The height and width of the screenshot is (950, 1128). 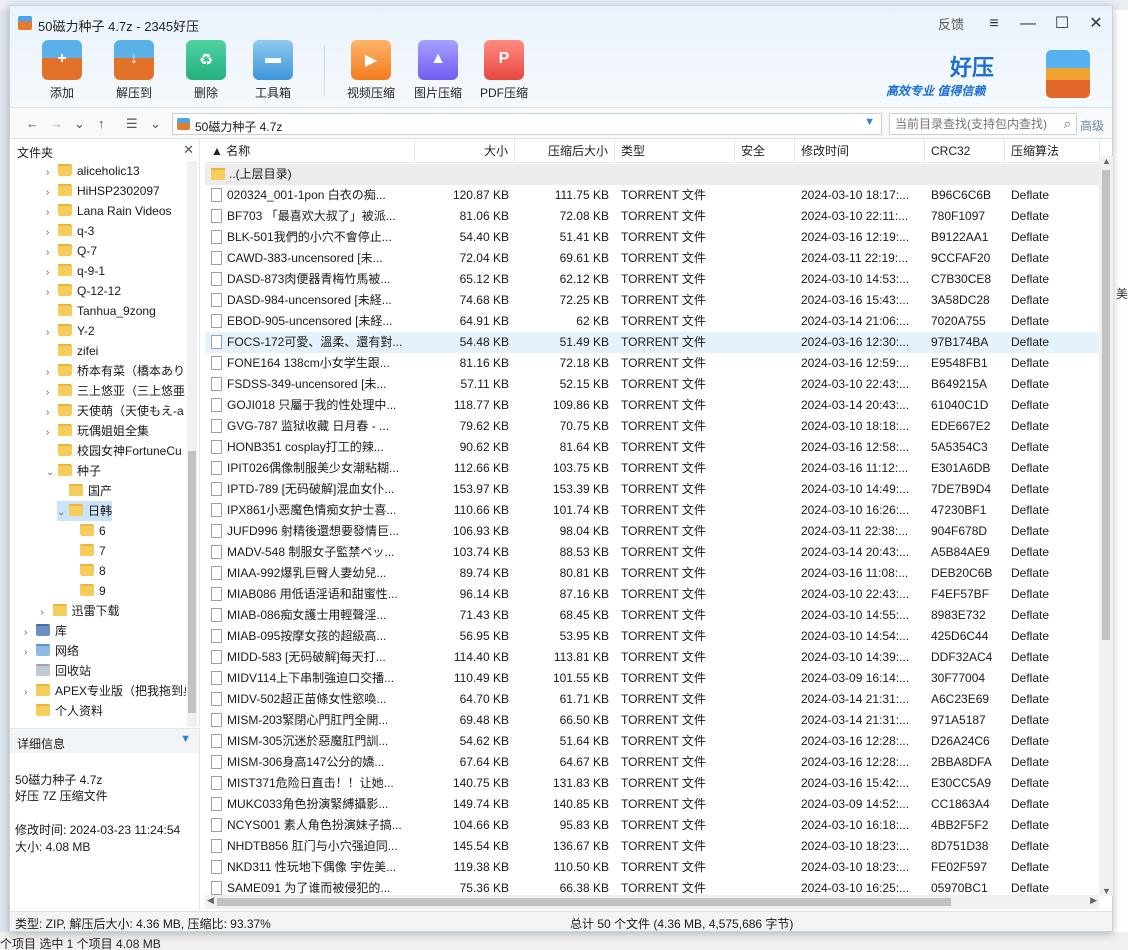 What do you see at coordinates (1096, 23) in the screenshot?
I see `close-icon: ✕` at bounding box center [1096, 23].